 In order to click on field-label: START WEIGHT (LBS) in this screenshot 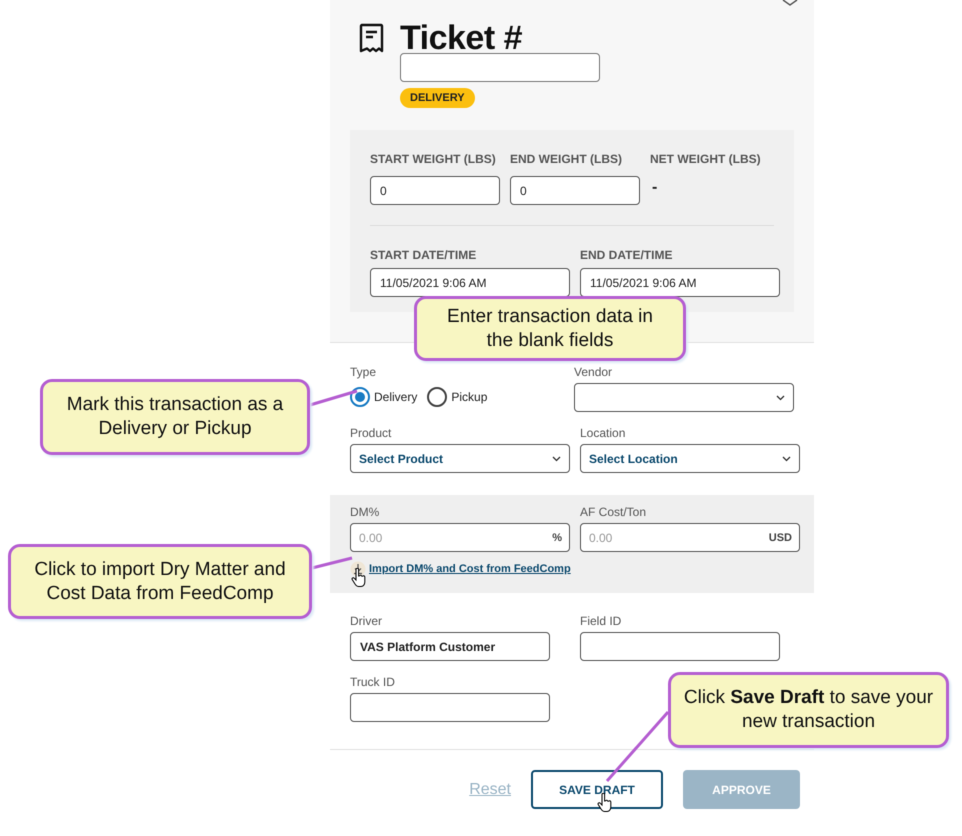, I will do `click(433, 159)`.